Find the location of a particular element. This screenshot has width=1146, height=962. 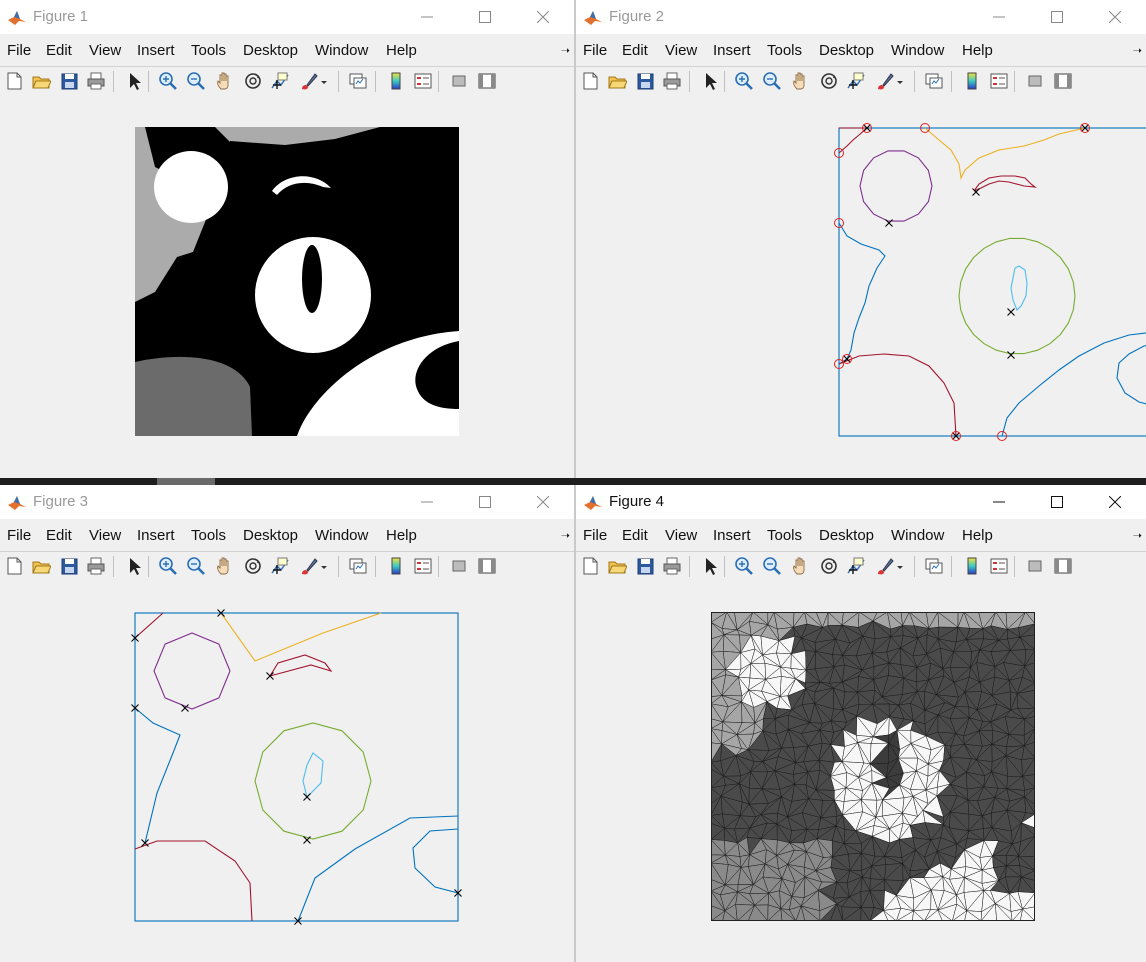

title-bar: Figure 1 is located at coordinates (287, 17).